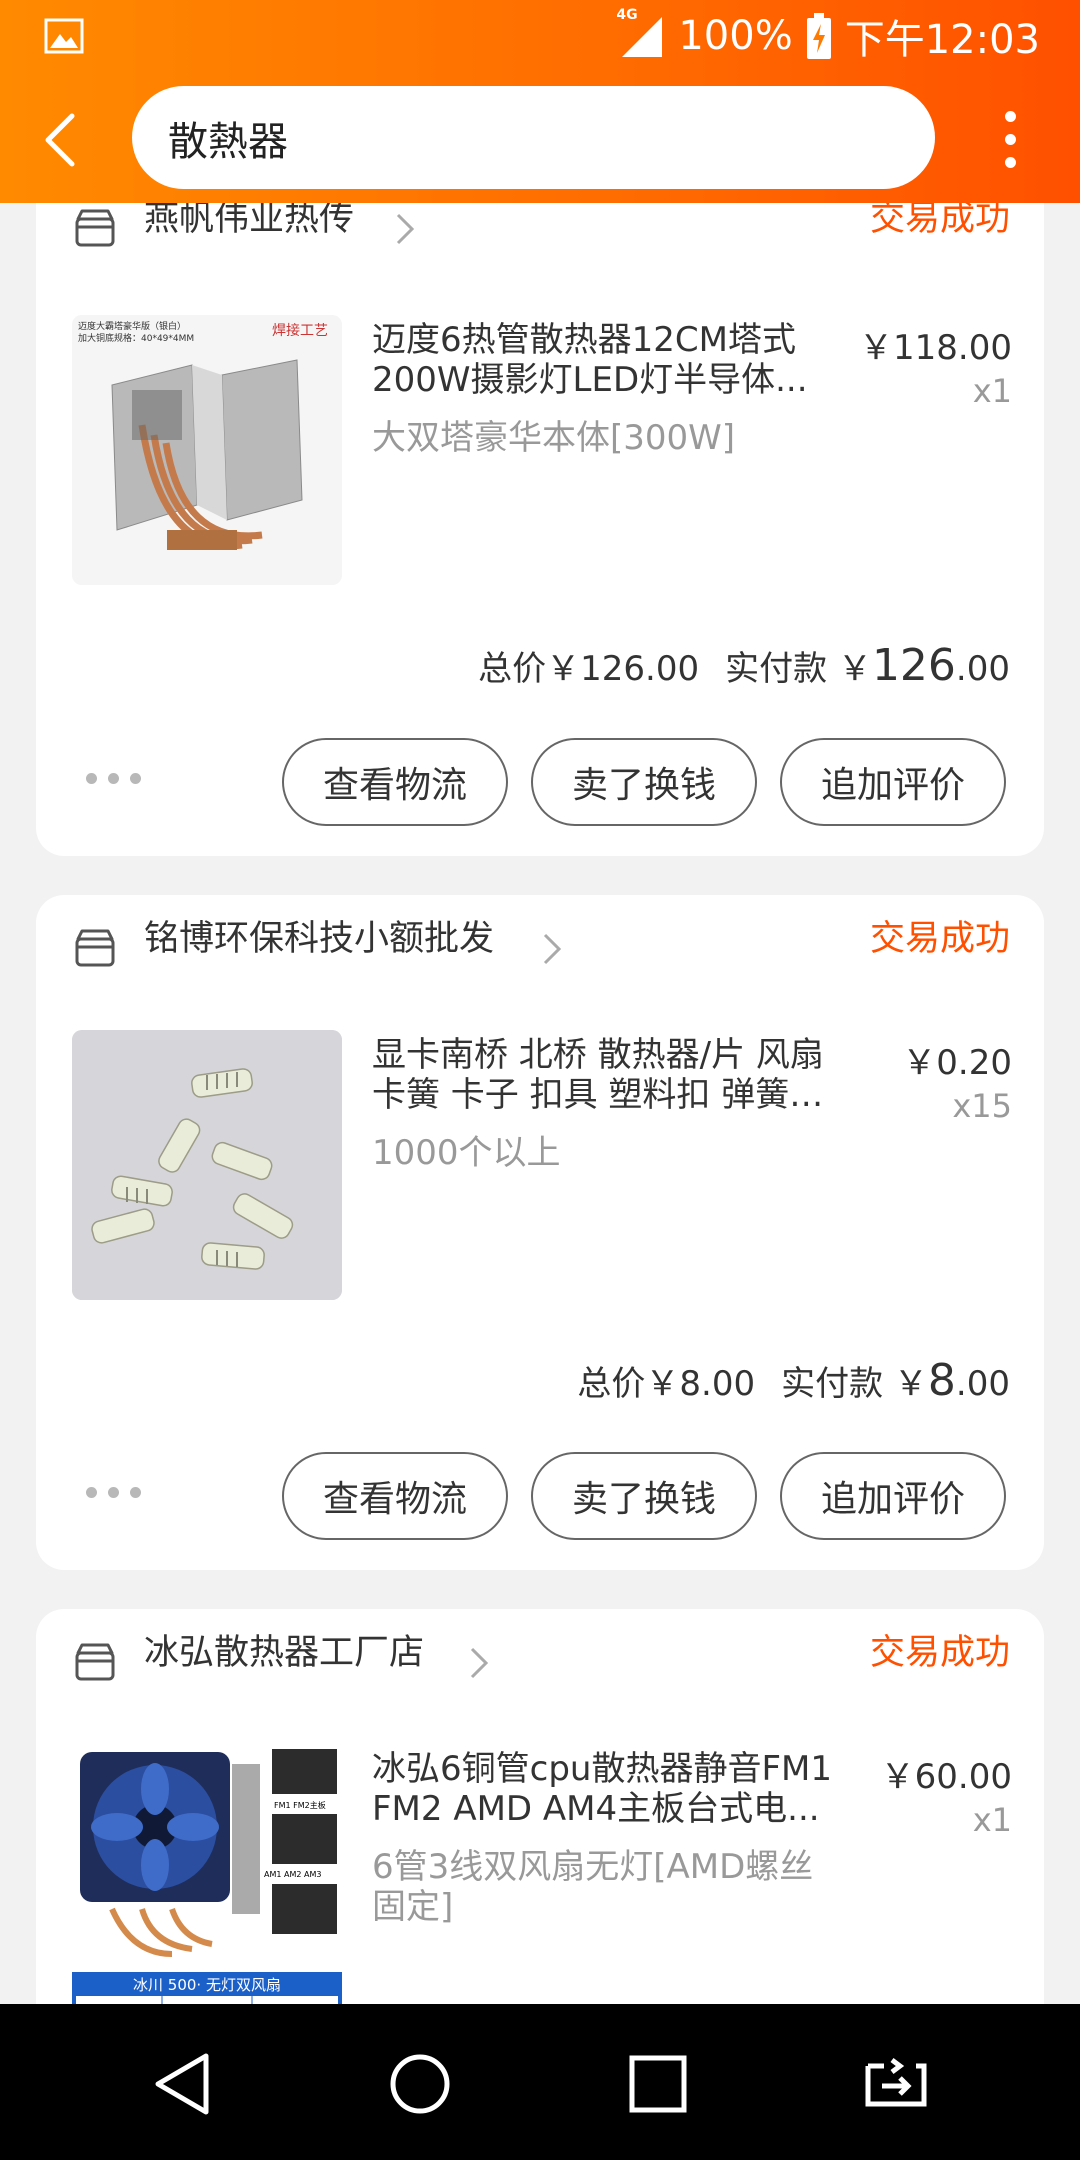 Image resolution: width=1080 pixels, height=2160 pixels. What do you see at coordinates (540, 2082) in the screenshot?
I see `system-navigation-bar` at bounding box center [540, 2082].